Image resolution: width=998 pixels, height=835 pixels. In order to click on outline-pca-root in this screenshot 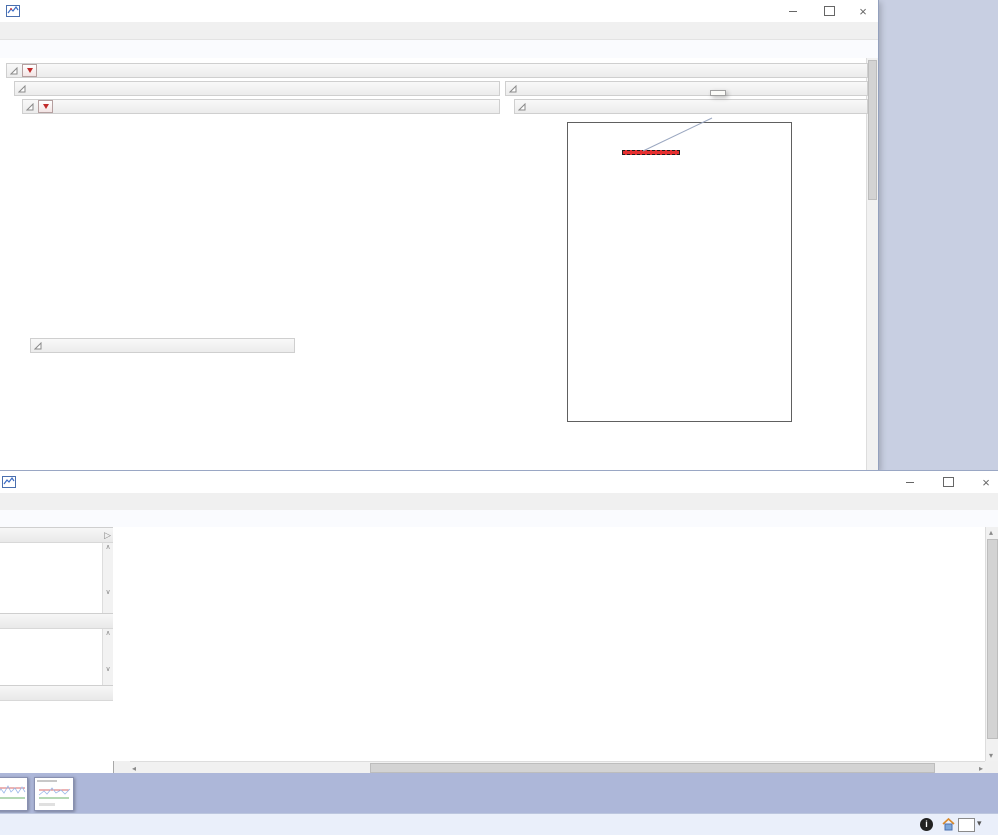, I will do `click(437, 70)`.